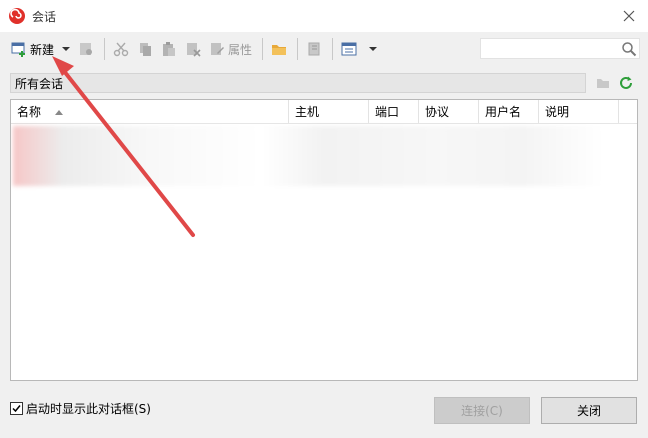  Describe the element at coordinates (557, 112) in the screenshot. I see `column-header-label: 说明` at that location.